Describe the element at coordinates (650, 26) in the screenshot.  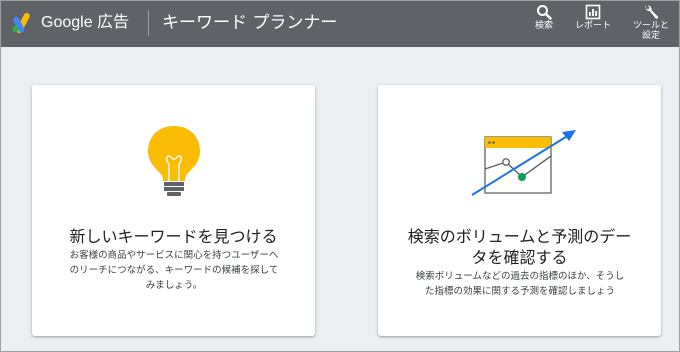
I see `tools-label-line1: ツールと` at that location.